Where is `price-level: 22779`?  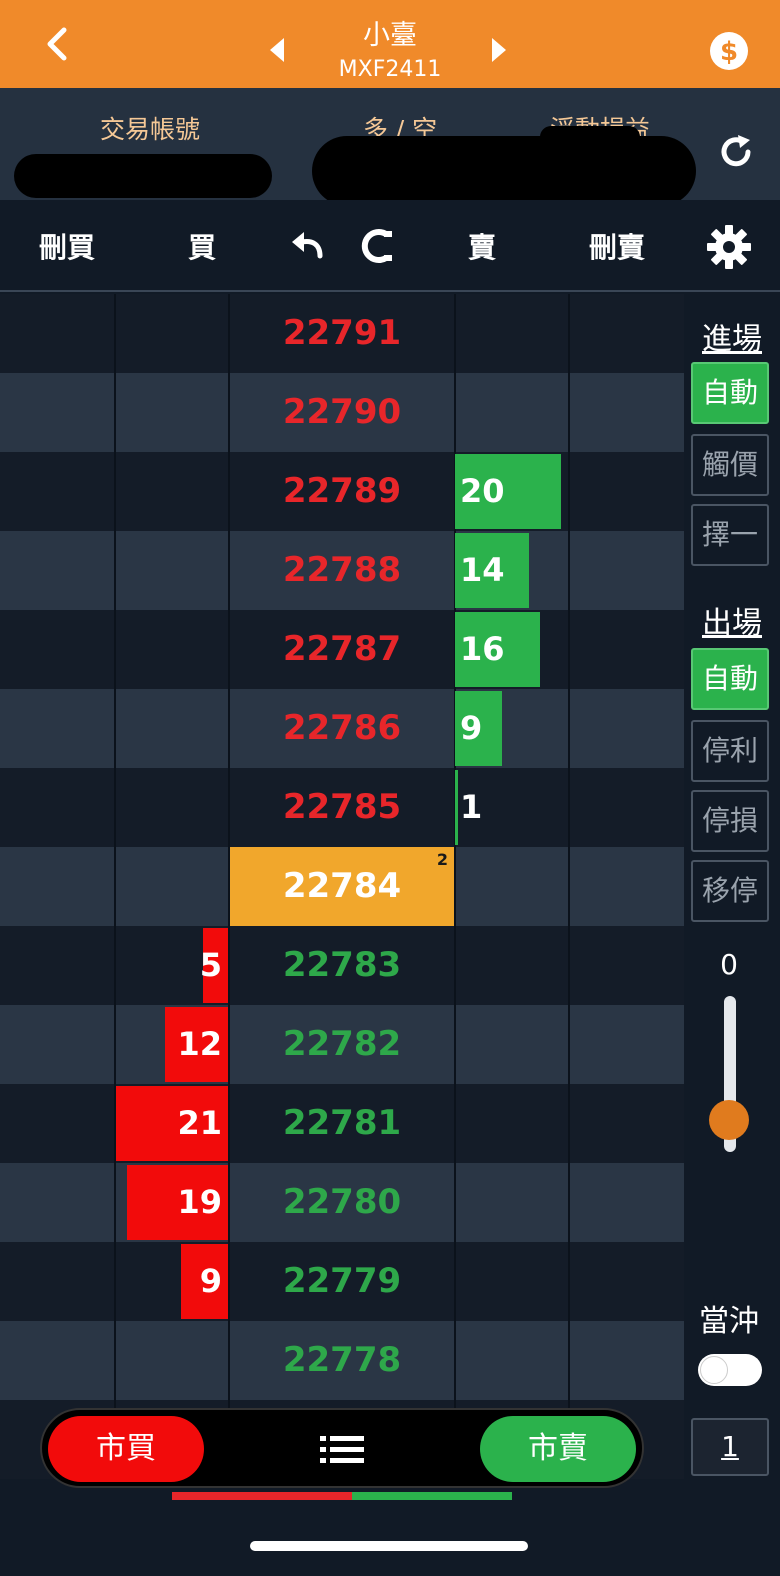
price-level: 22779 is located at coordinates (342, 1281).